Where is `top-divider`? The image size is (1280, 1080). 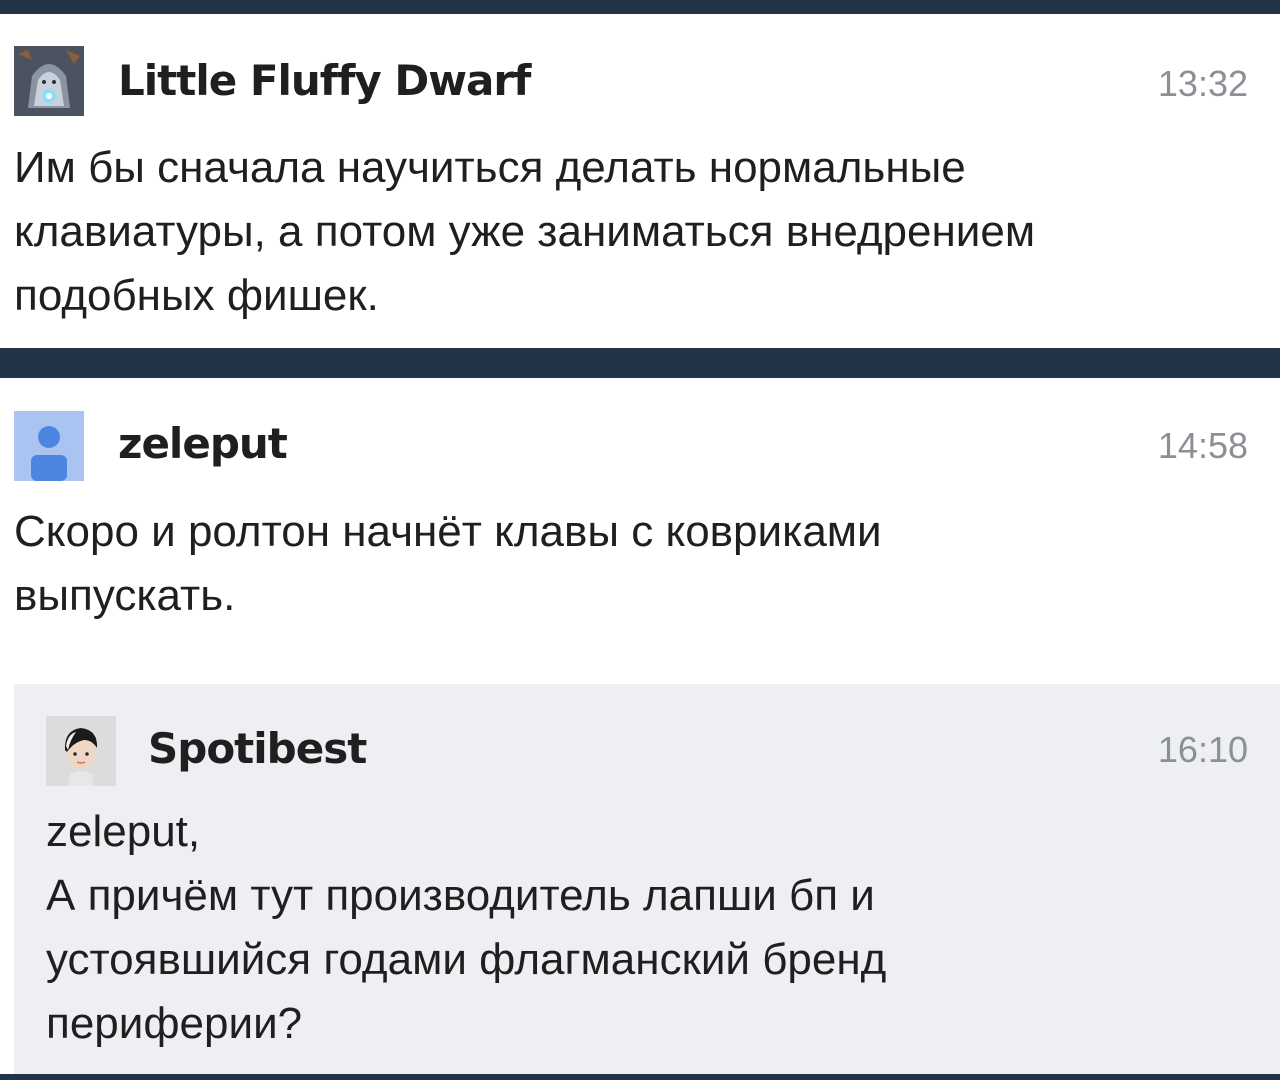 top-divider is located at coordinates (640, 7).